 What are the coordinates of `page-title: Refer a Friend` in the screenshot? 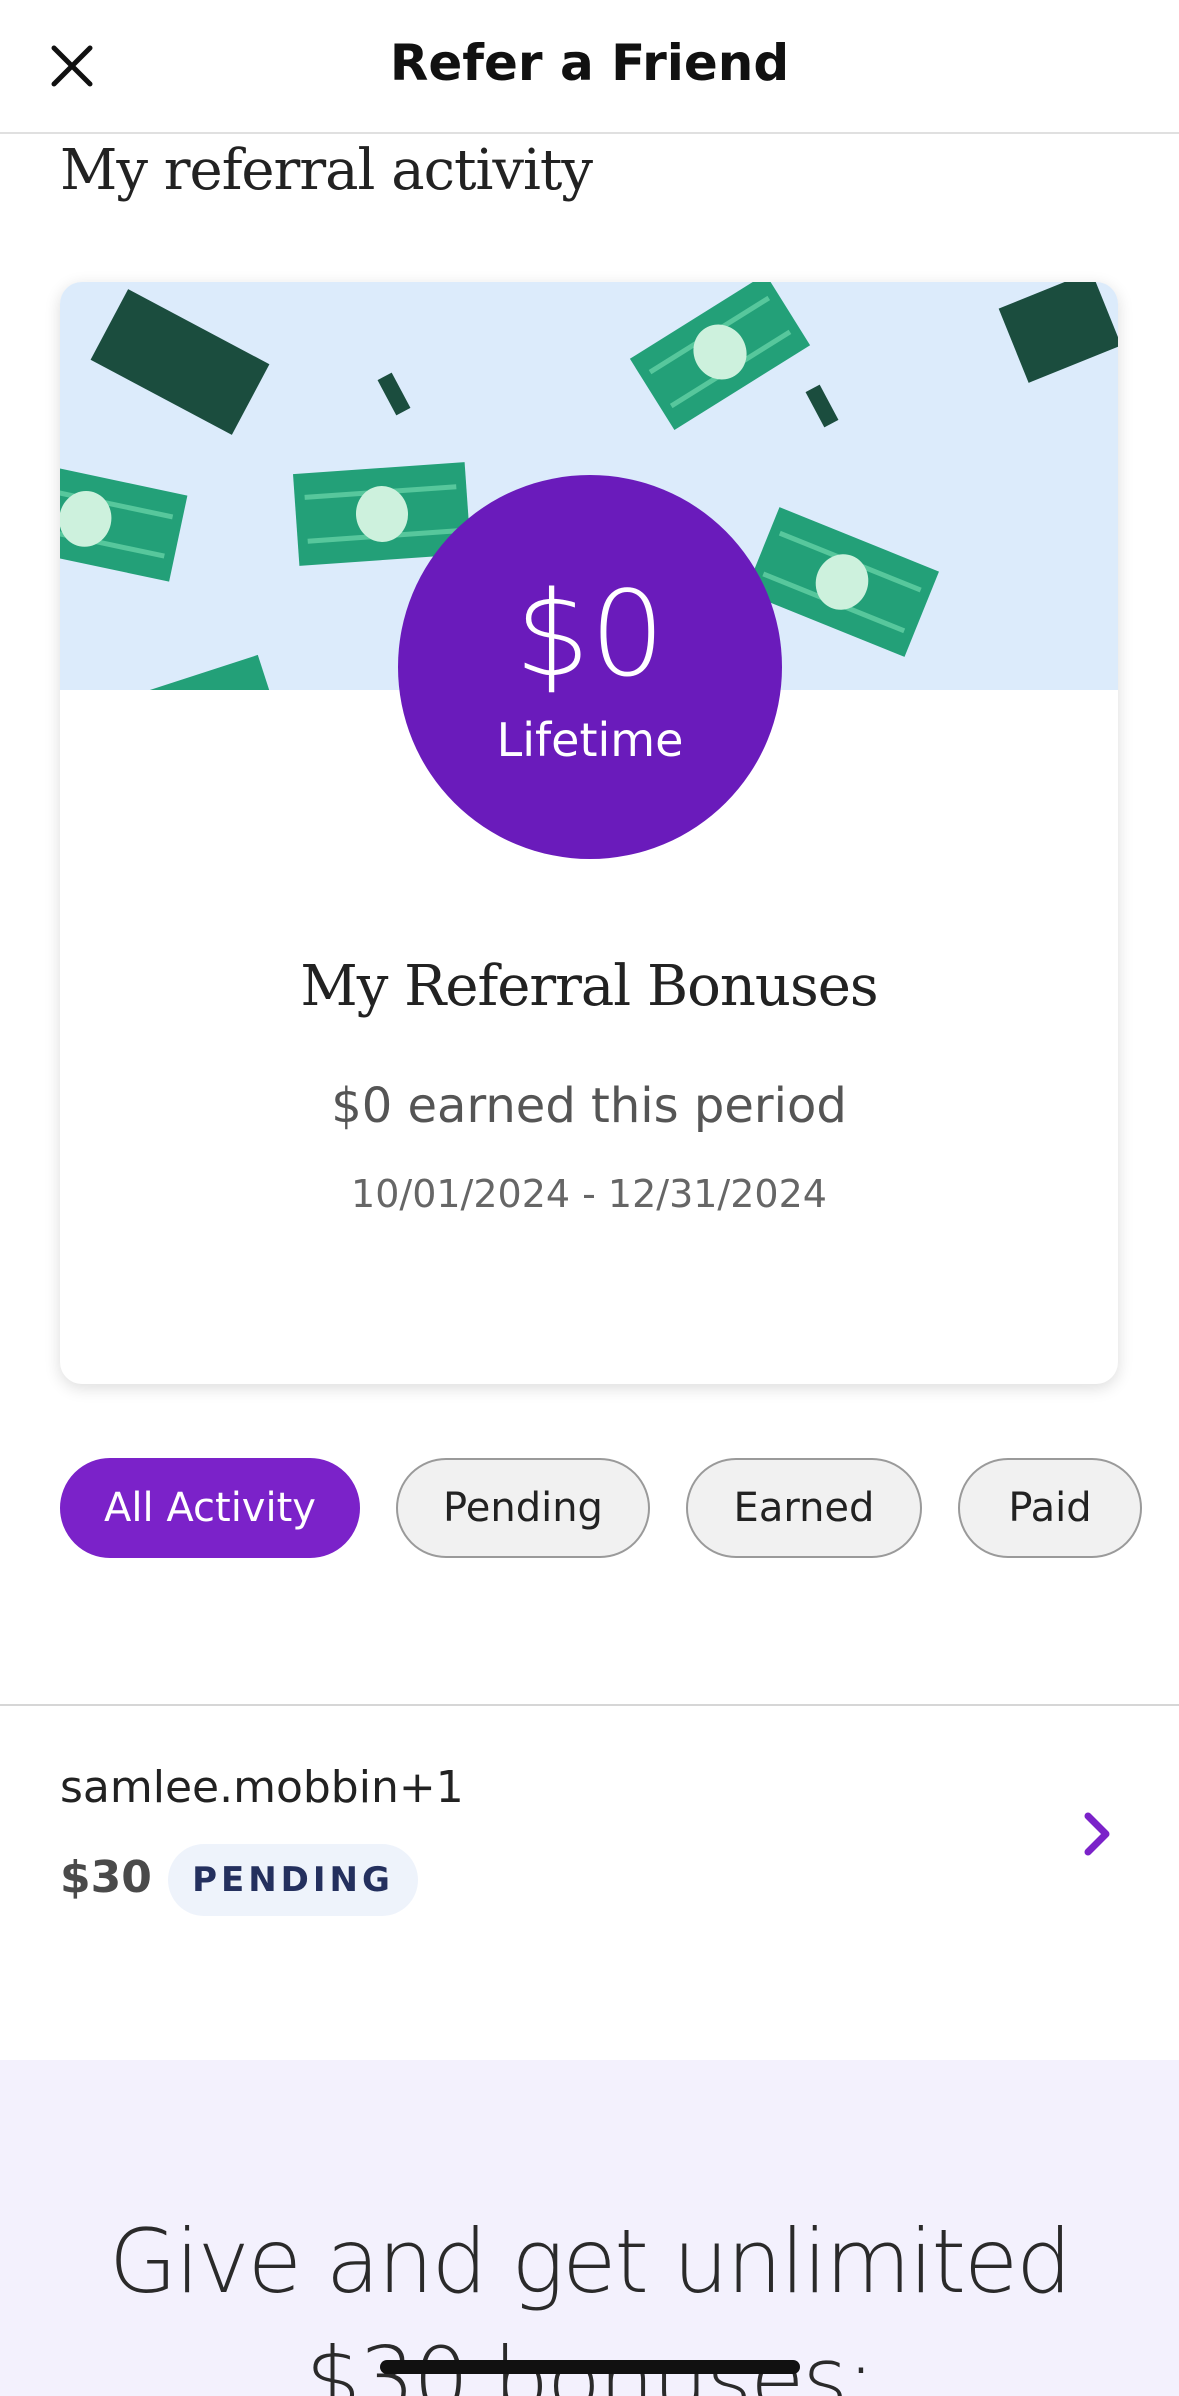 It's located at (589, 63).